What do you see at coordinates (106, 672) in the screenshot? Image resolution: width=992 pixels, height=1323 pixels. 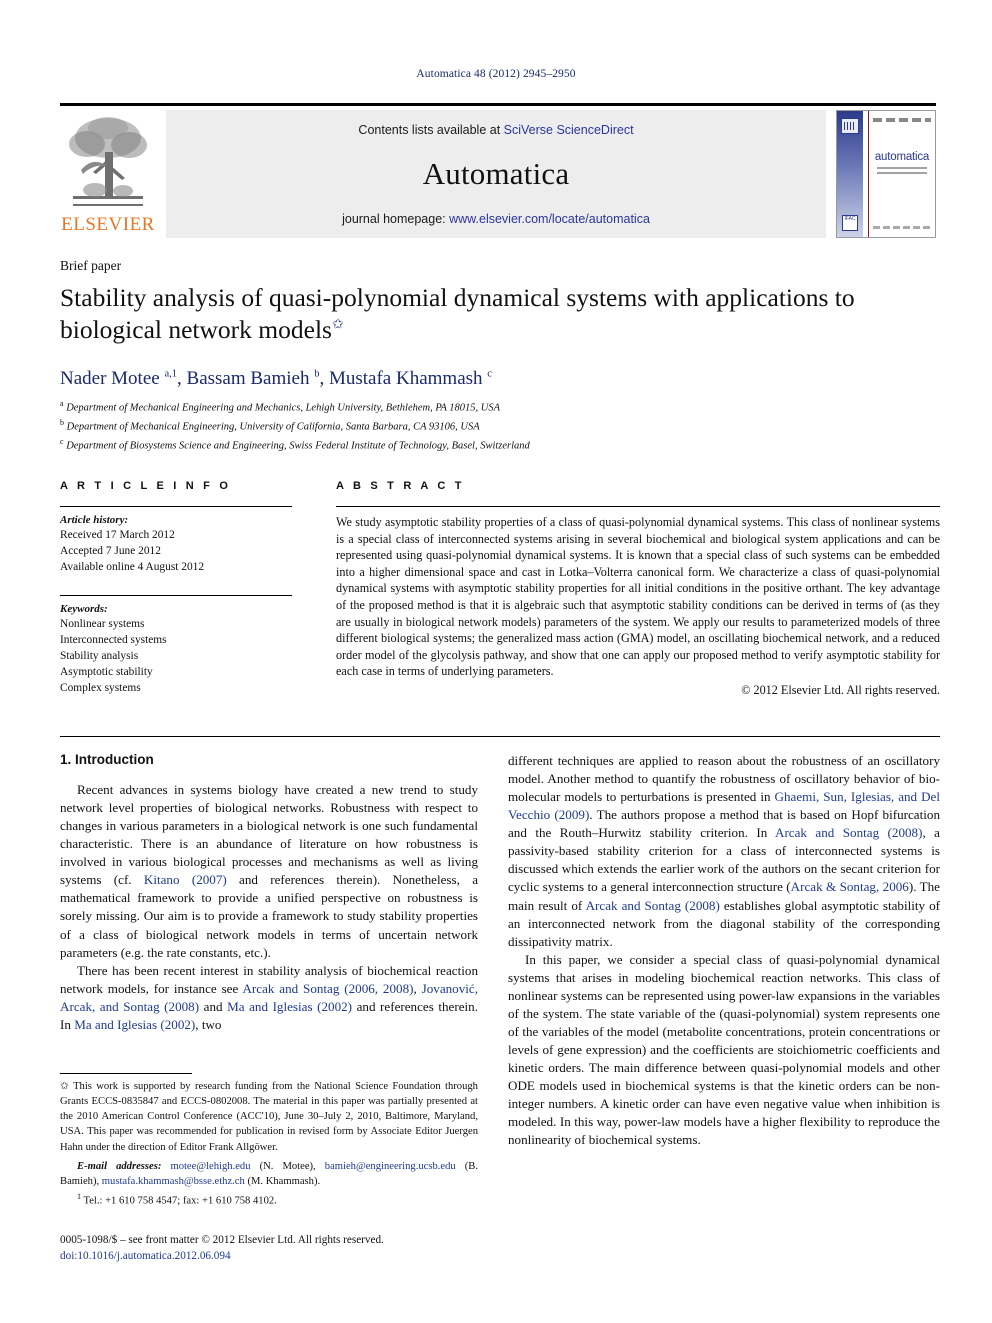 I see `keyword-item: Asymptotic stability` at bounding box center [106, 672].